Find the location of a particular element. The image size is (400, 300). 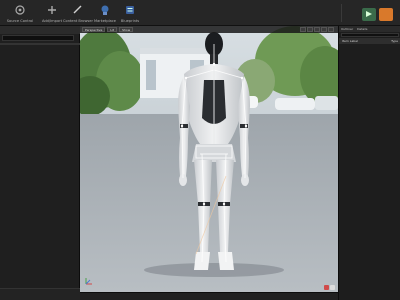

outliner-column-header: Item Label Type is located at coordinates (369, 41).